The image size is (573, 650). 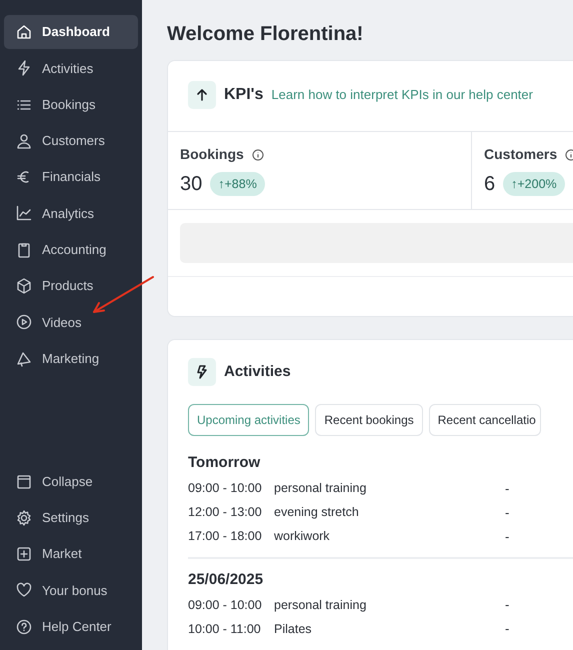 What do you see at coordinates (71, 627) in the screenshot?
I see `sidebar-item: Help Center` at bounding box center [71, 627].